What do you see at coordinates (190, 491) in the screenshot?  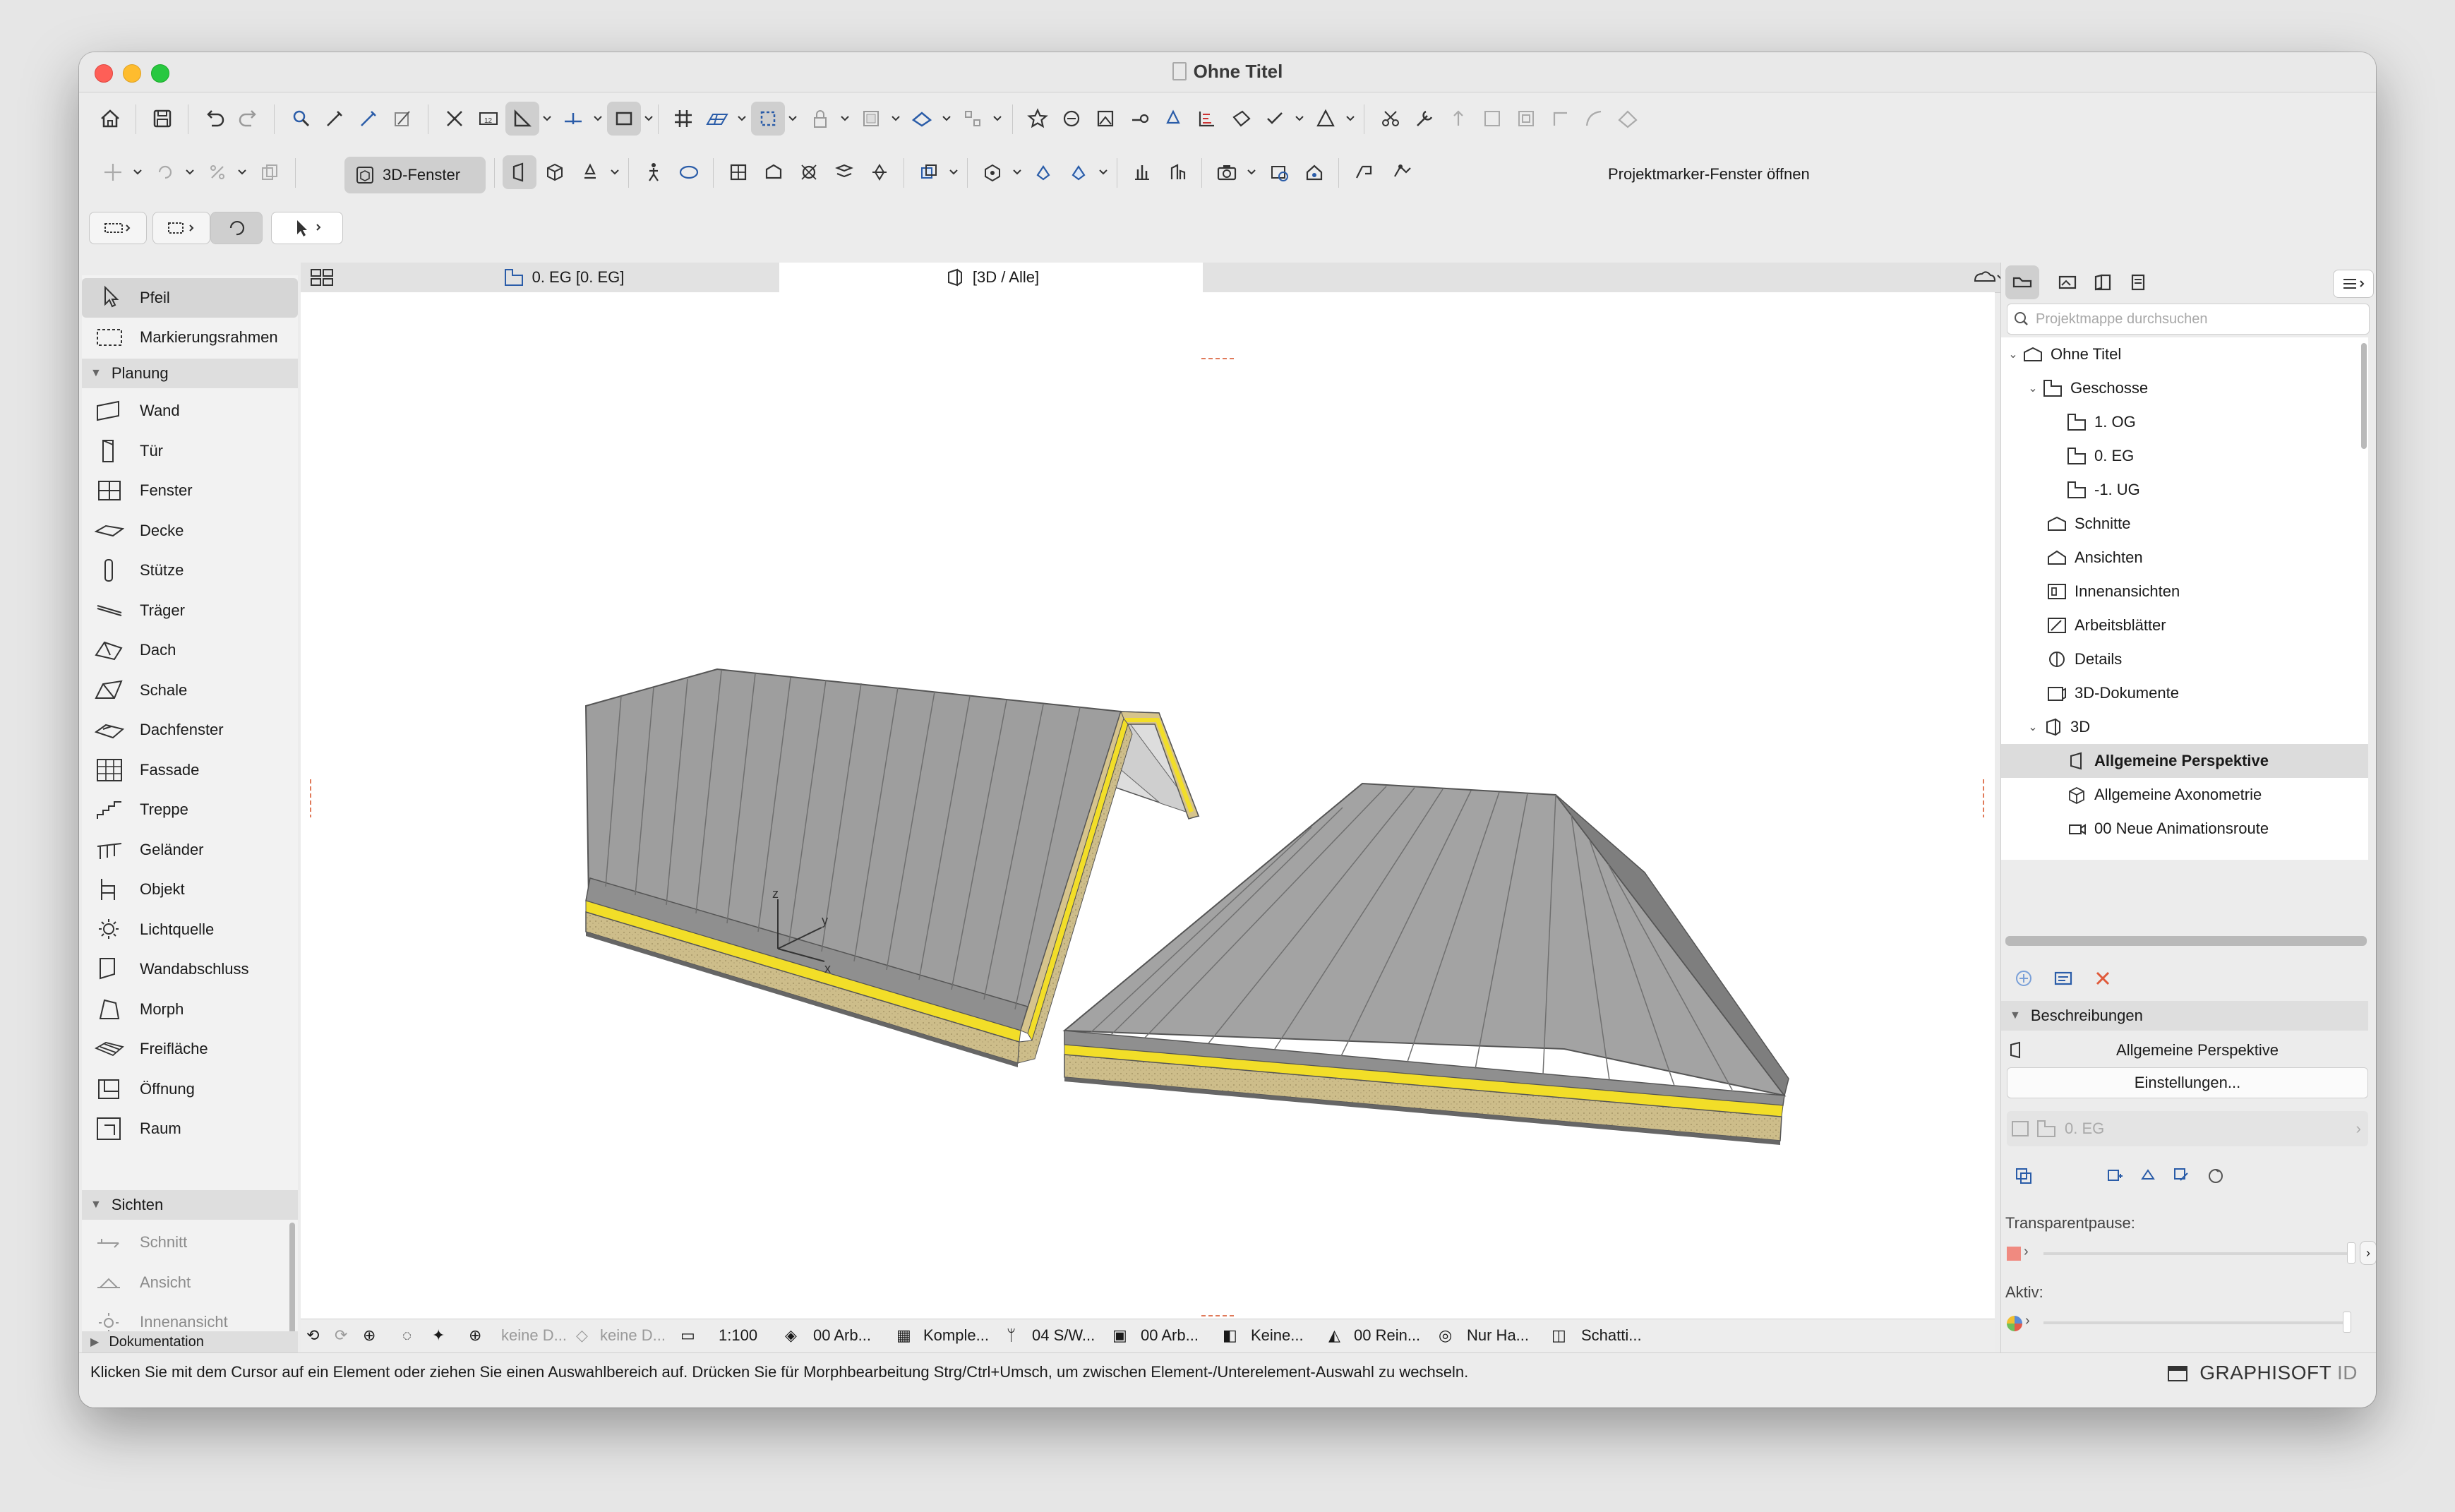 I see `tool-fenster: Fenster` at bounding box center [190, 491].